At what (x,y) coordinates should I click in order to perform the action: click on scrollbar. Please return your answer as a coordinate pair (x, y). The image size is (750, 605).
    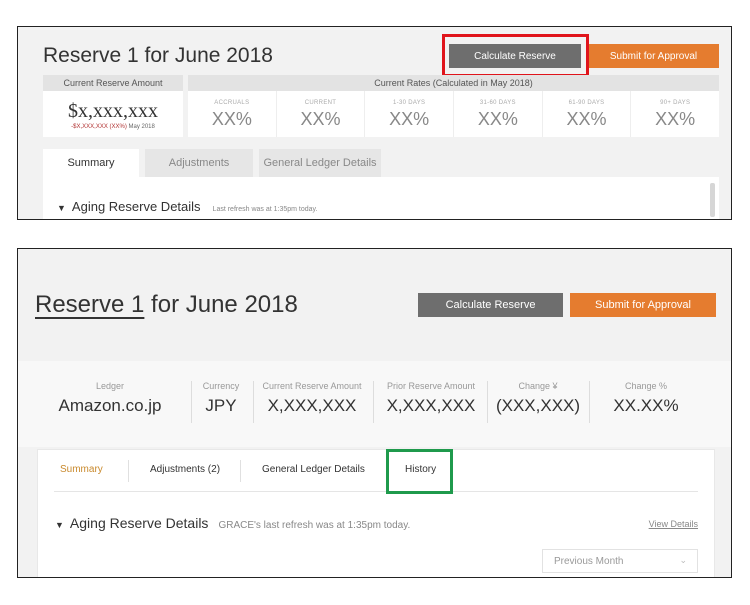
    Looking at the image, I should click on (712, 200).